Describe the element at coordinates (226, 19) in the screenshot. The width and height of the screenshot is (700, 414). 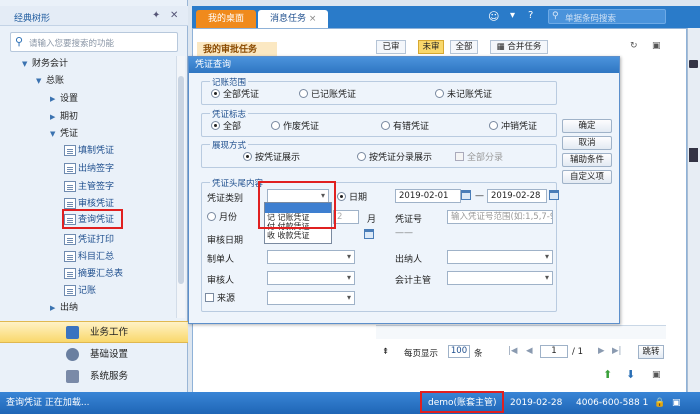
I see `tab-my-desktop: 我的桌面` at that location.